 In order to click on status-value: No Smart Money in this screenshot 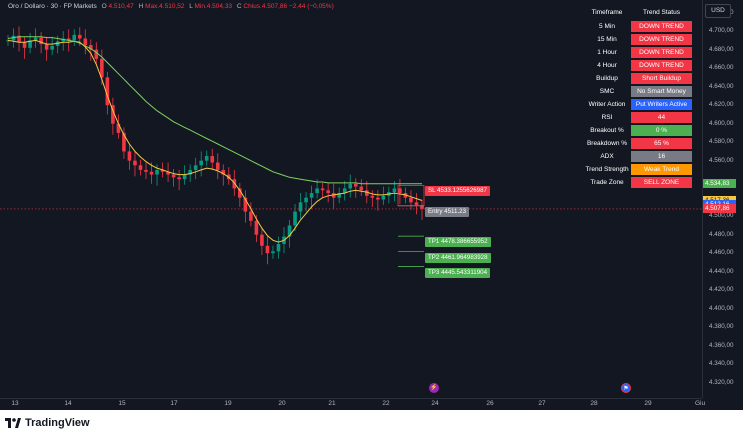, I will do `click(661, 91)`.